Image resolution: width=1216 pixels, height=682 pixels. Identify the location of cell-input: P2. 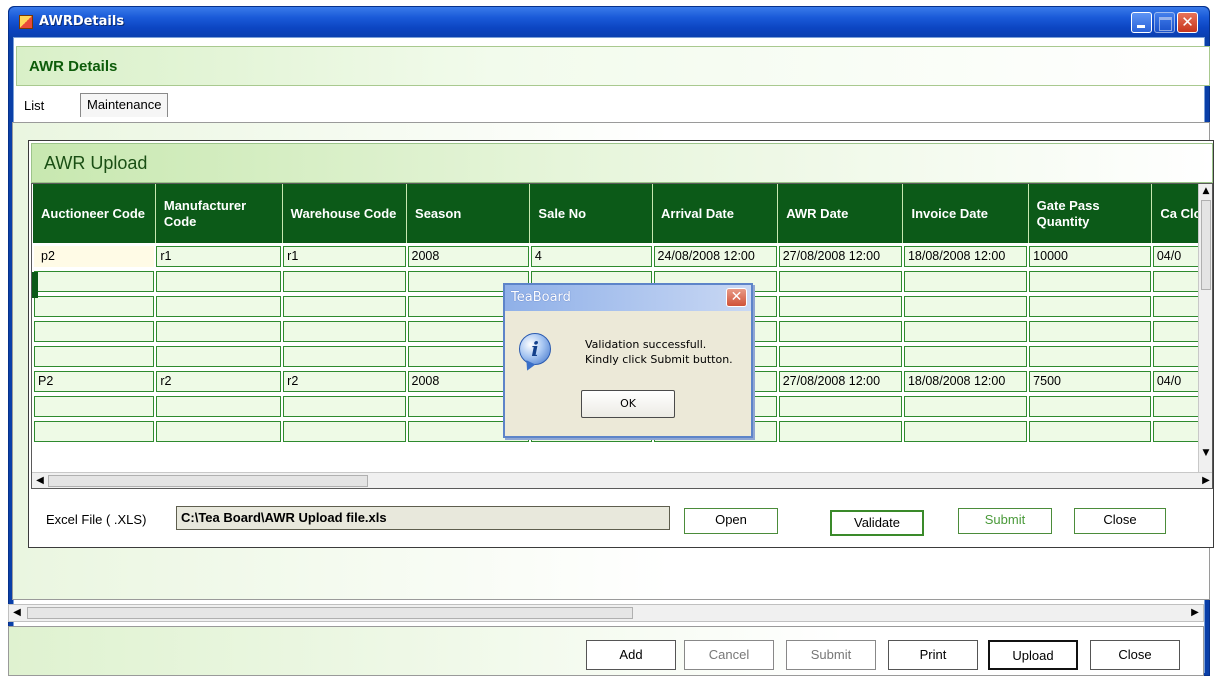
(94, 381).